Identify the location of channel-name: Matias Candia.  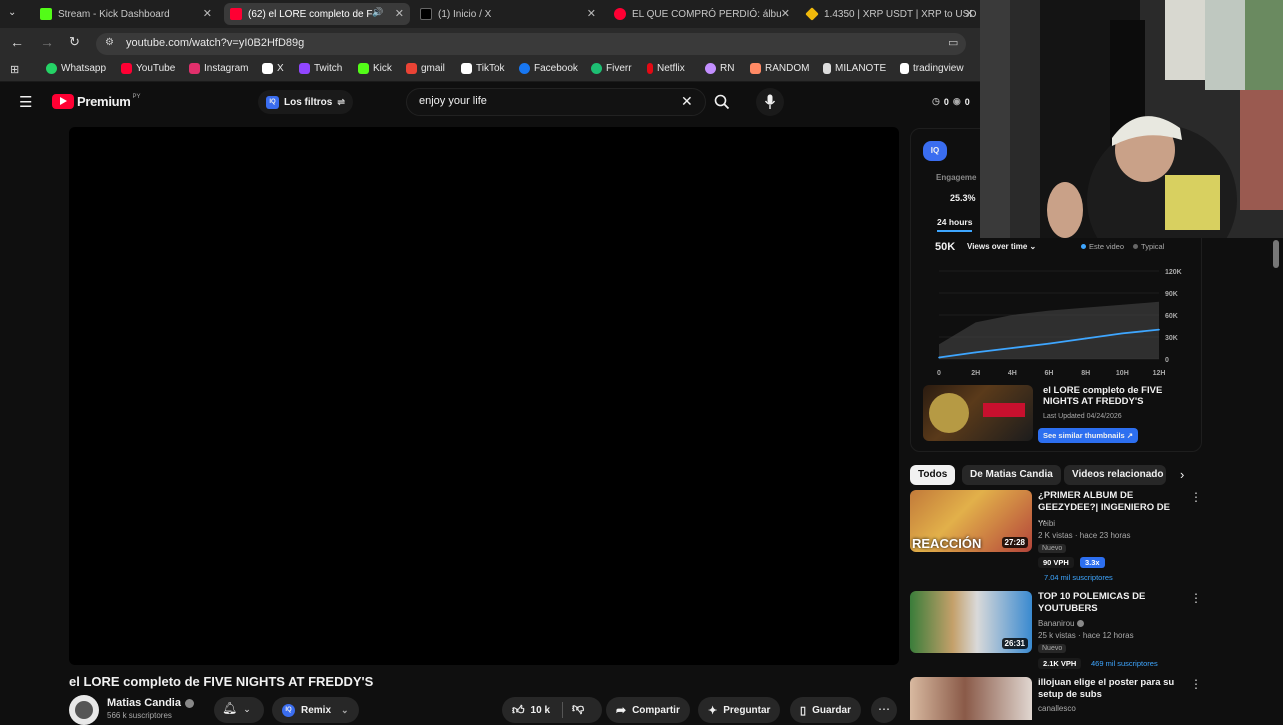
(150, 703).